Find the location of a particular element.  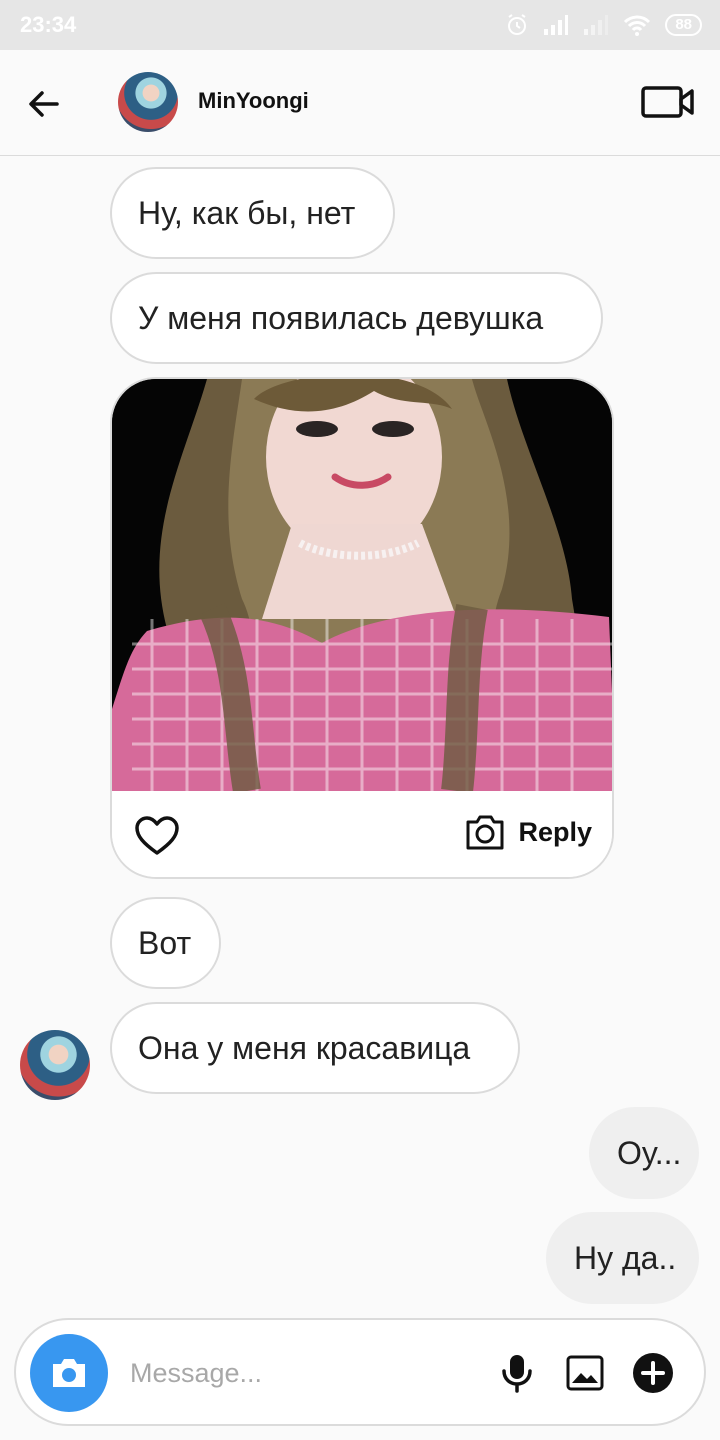

back-arrow-icon is located at coordinates (44, 104).